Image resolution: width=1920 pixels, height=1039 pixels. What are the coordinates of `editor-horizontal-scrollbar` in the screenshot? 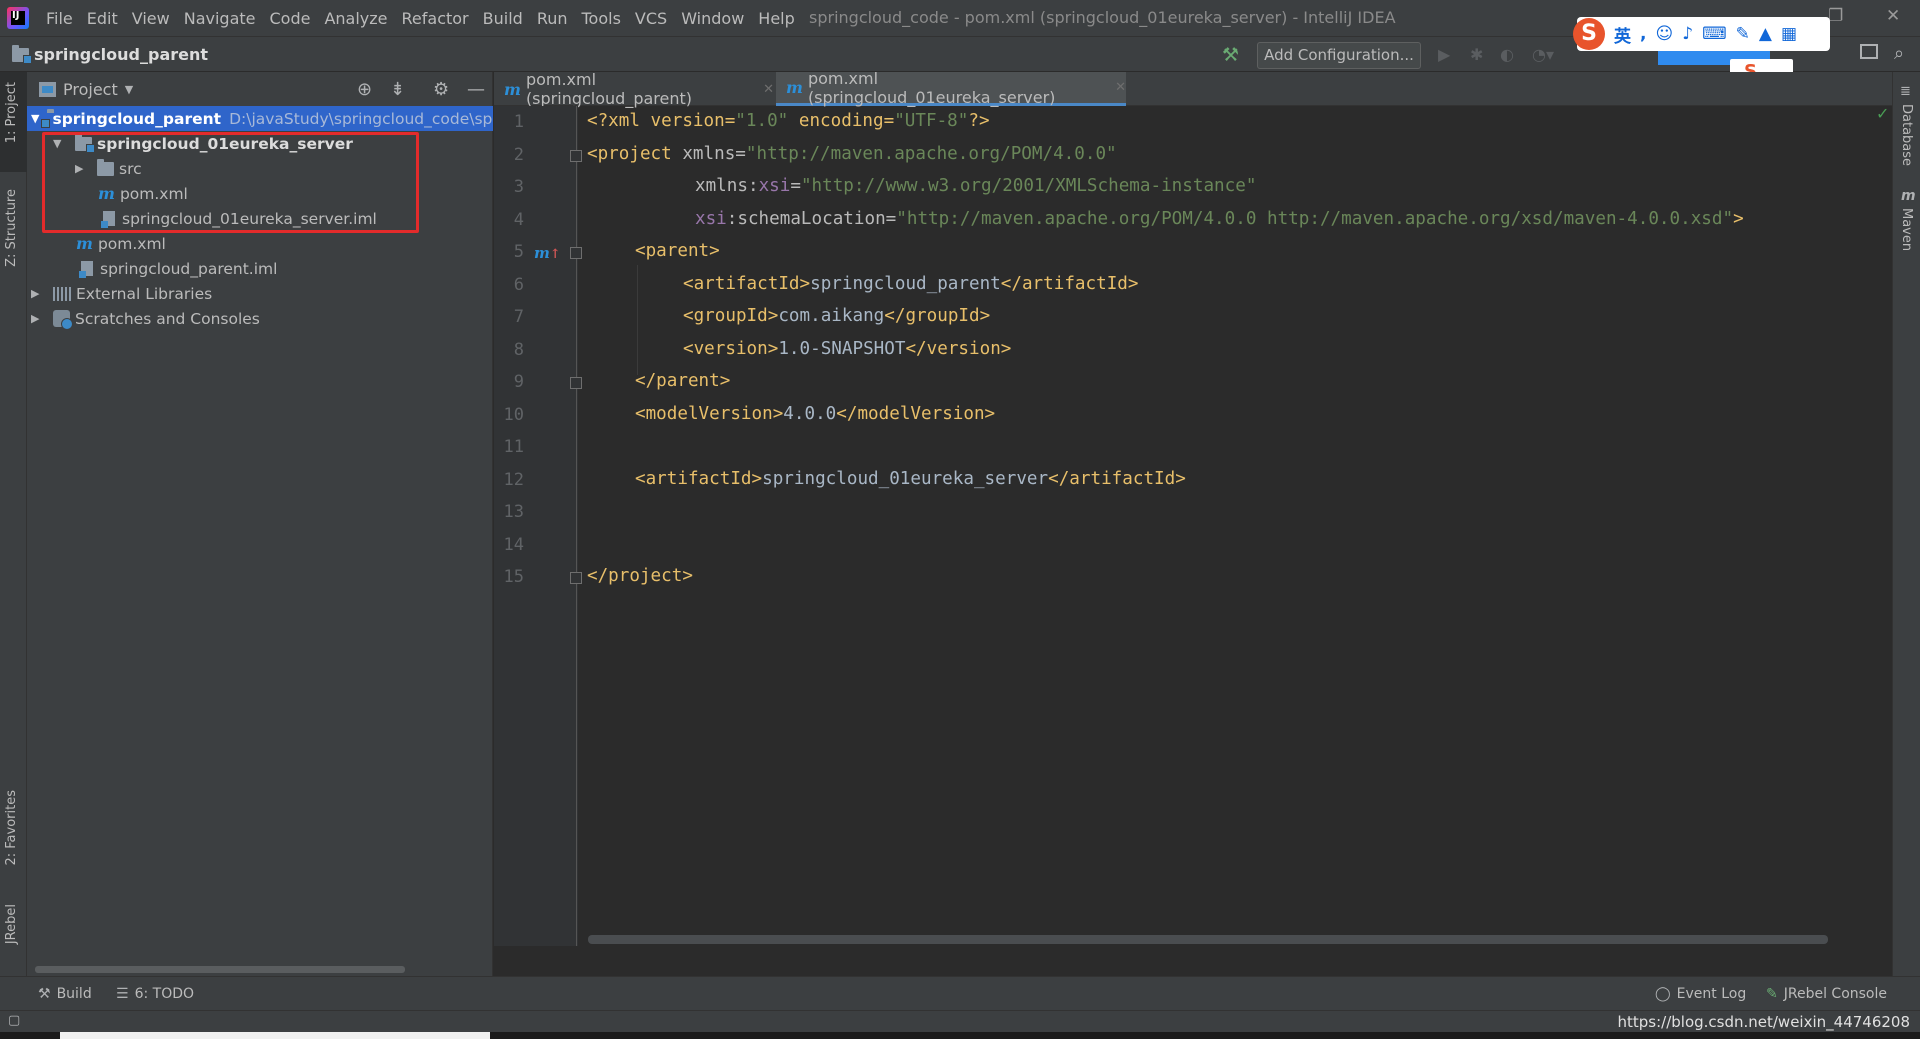 It's located at (1208, 939).